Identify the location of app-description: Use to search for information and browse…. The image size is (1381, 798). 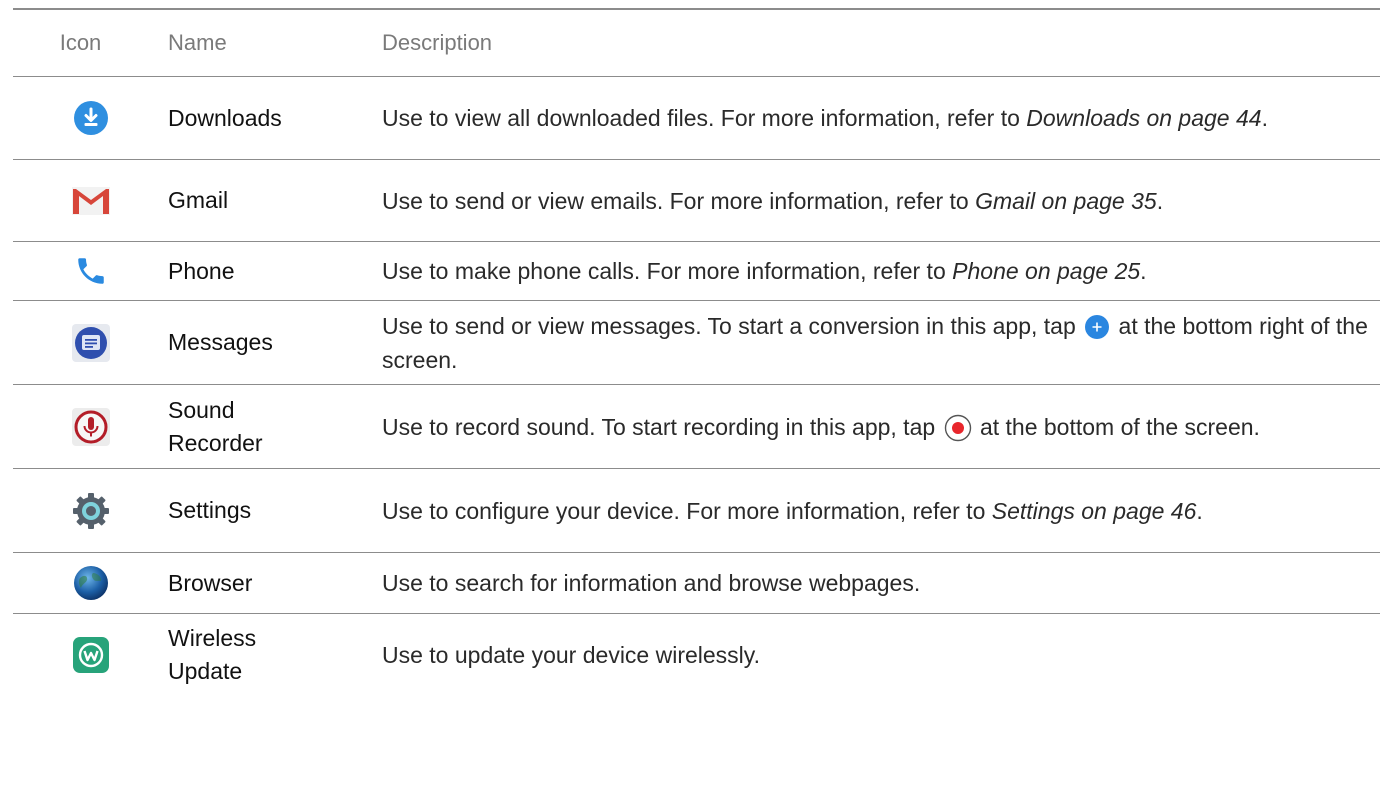
(651, 583).